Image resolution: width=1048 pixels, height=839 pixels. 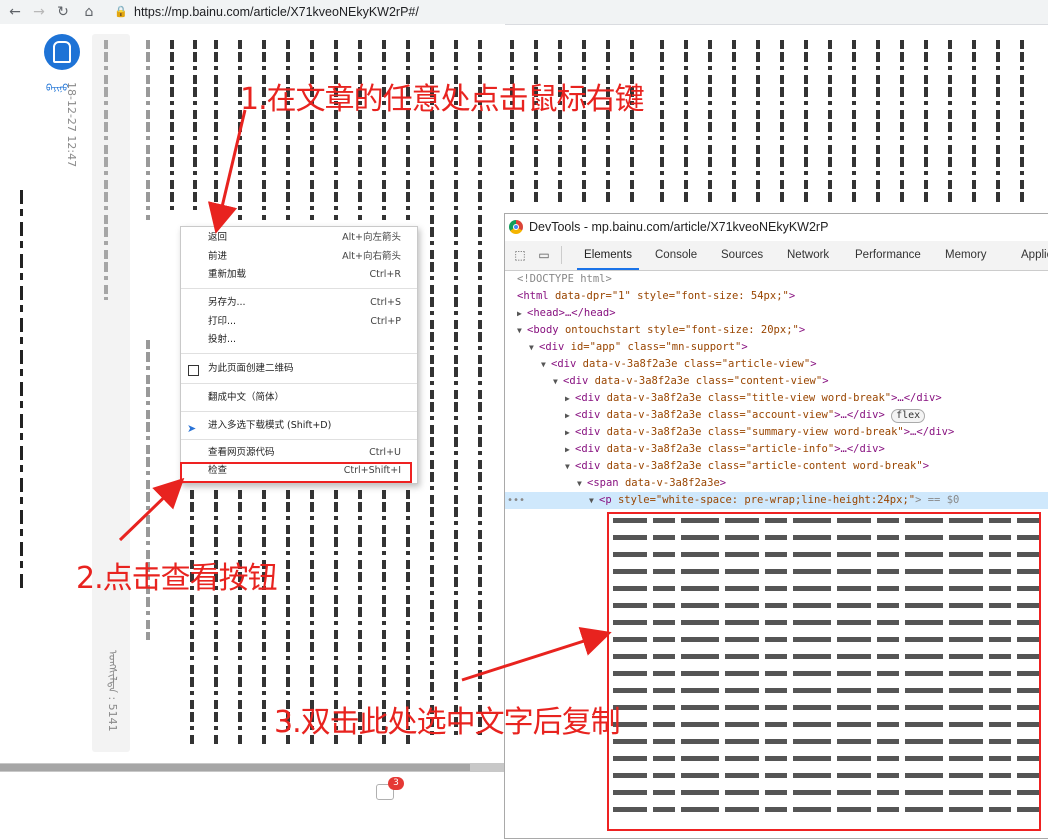 What do you see at coordinates (447, 722) in the screenshot?
I see `annotation-step-3: 3.双击此处选中文字后复制` at bounding box center [447, 722].